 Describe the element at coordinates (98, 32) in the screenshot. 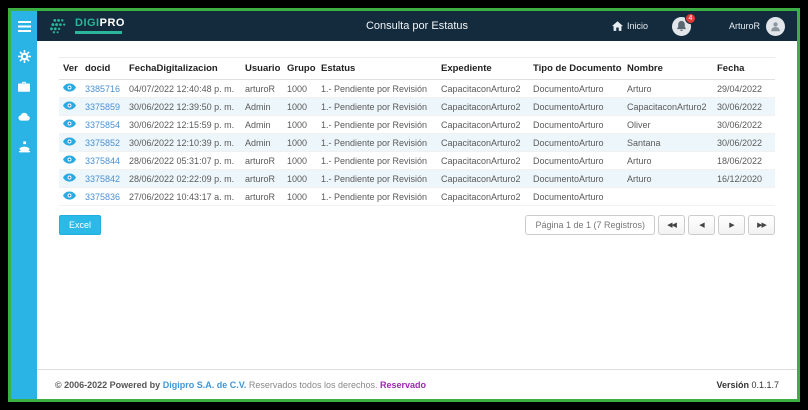

I see `logo-tagline-bar` at that location.